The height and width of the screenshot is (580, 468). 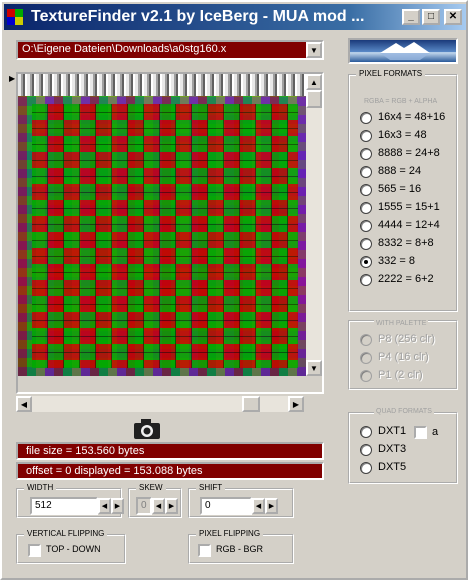 I want to click on file-path-combo: O:\Eigene Dateien\Downloads\a0stg160.x ▼, so click(x=170, y=50).